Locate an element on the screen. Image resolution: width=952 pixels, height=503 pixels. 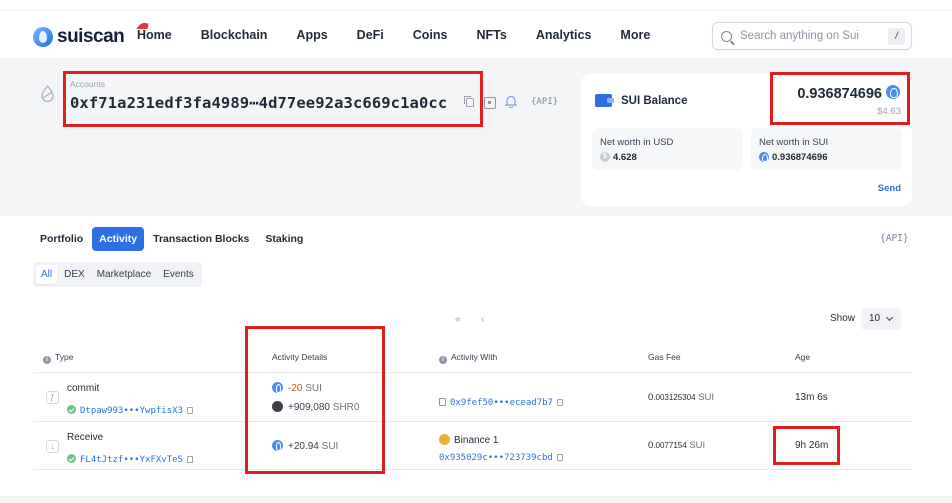
age: 13m 6s is located at coordinates (811, 397).